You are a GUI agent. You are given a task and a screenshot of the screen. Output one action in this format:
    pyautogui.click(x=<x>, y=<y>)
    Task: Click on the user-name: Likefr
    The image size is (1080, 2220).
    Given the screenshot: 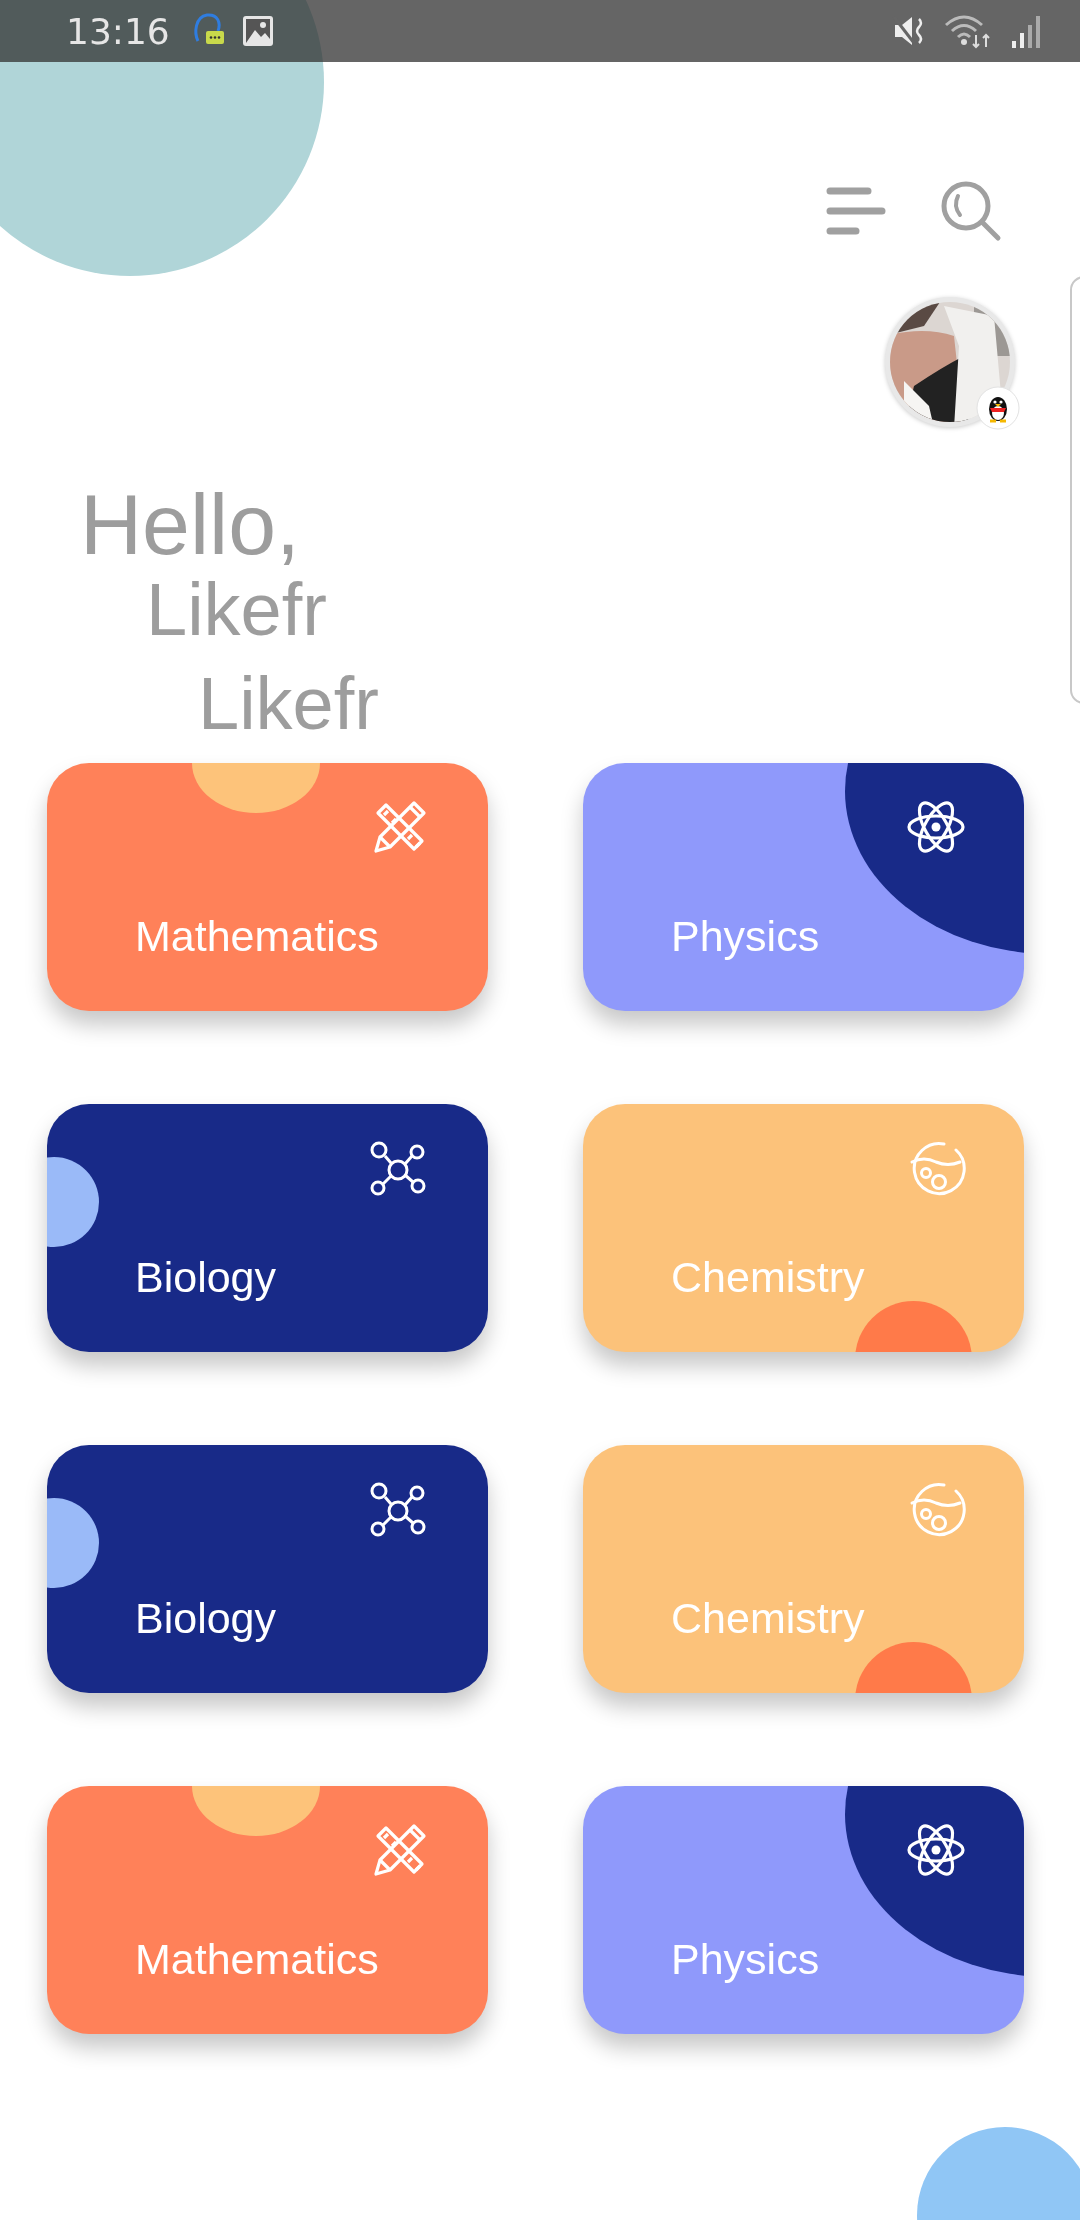 What is the action you would take?
    pyautogui.click(x=288, y=704)
    